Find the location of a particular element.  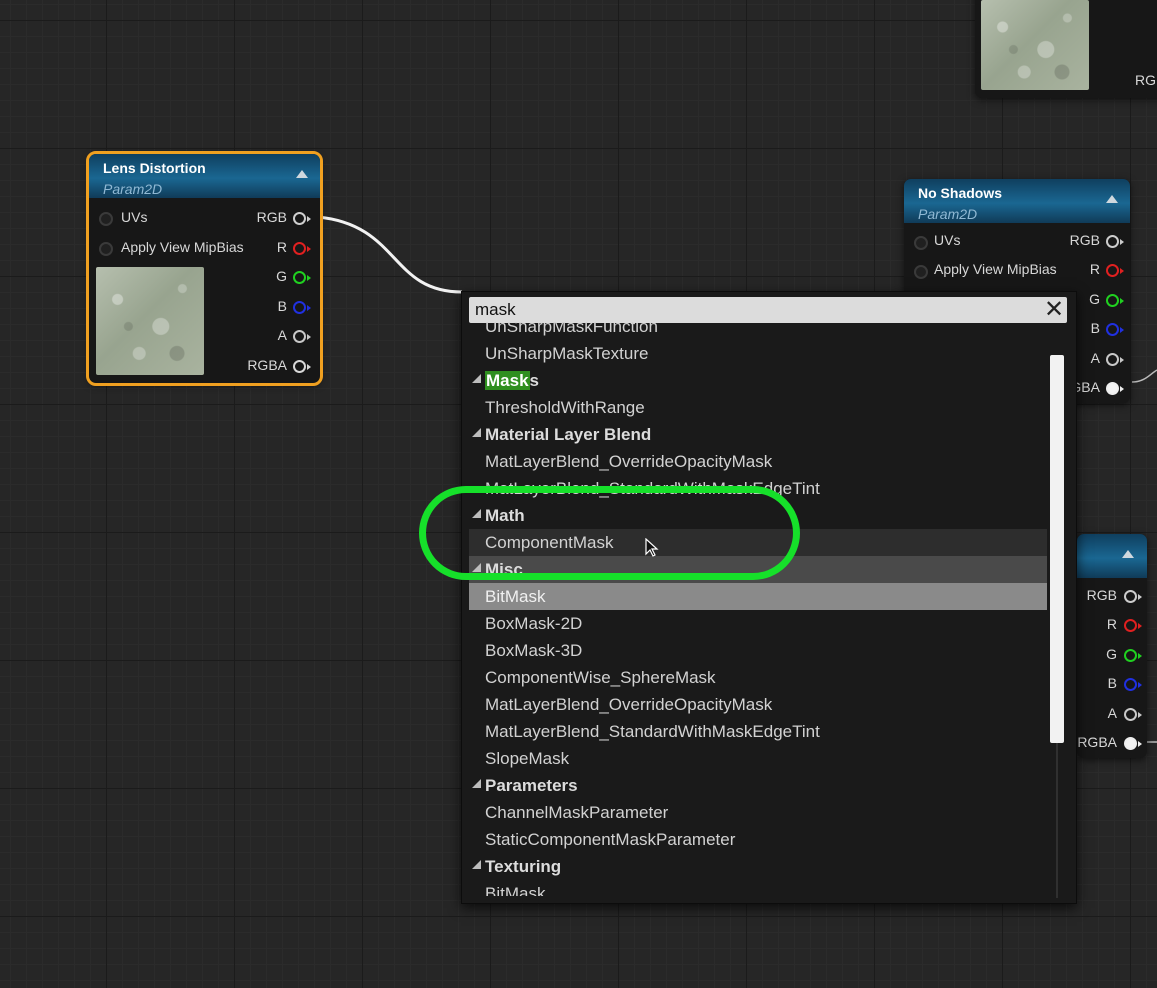

category-header: Parameters is located at coordinates (758, 785).